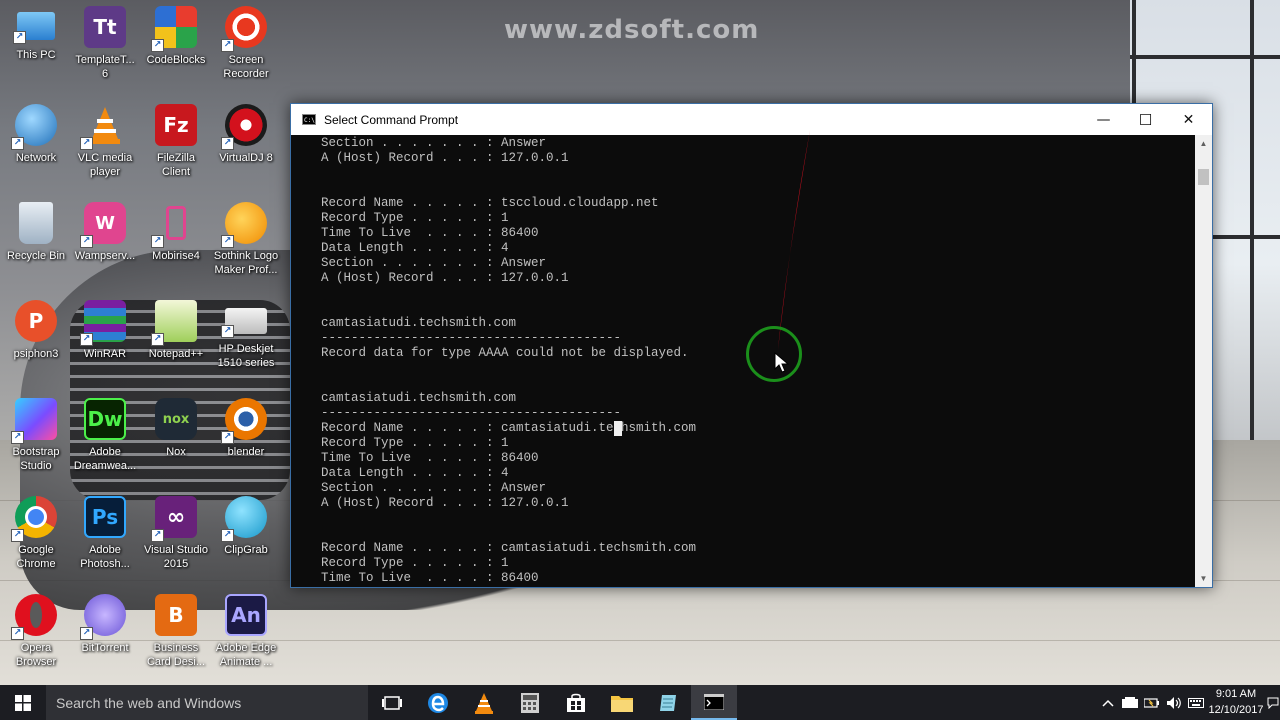 This screenshot has height=720, width=1280. I want to click on desktop-icon-nox: nox Nox, so click(176, 428).